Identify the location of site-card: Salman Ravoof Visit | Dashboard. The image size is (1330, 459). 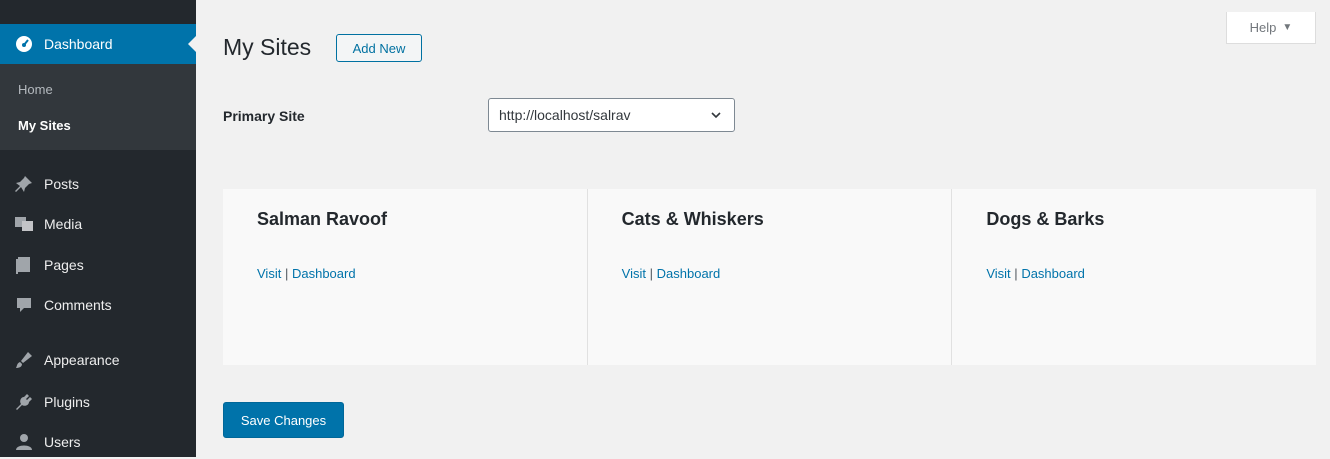
(405, 277).